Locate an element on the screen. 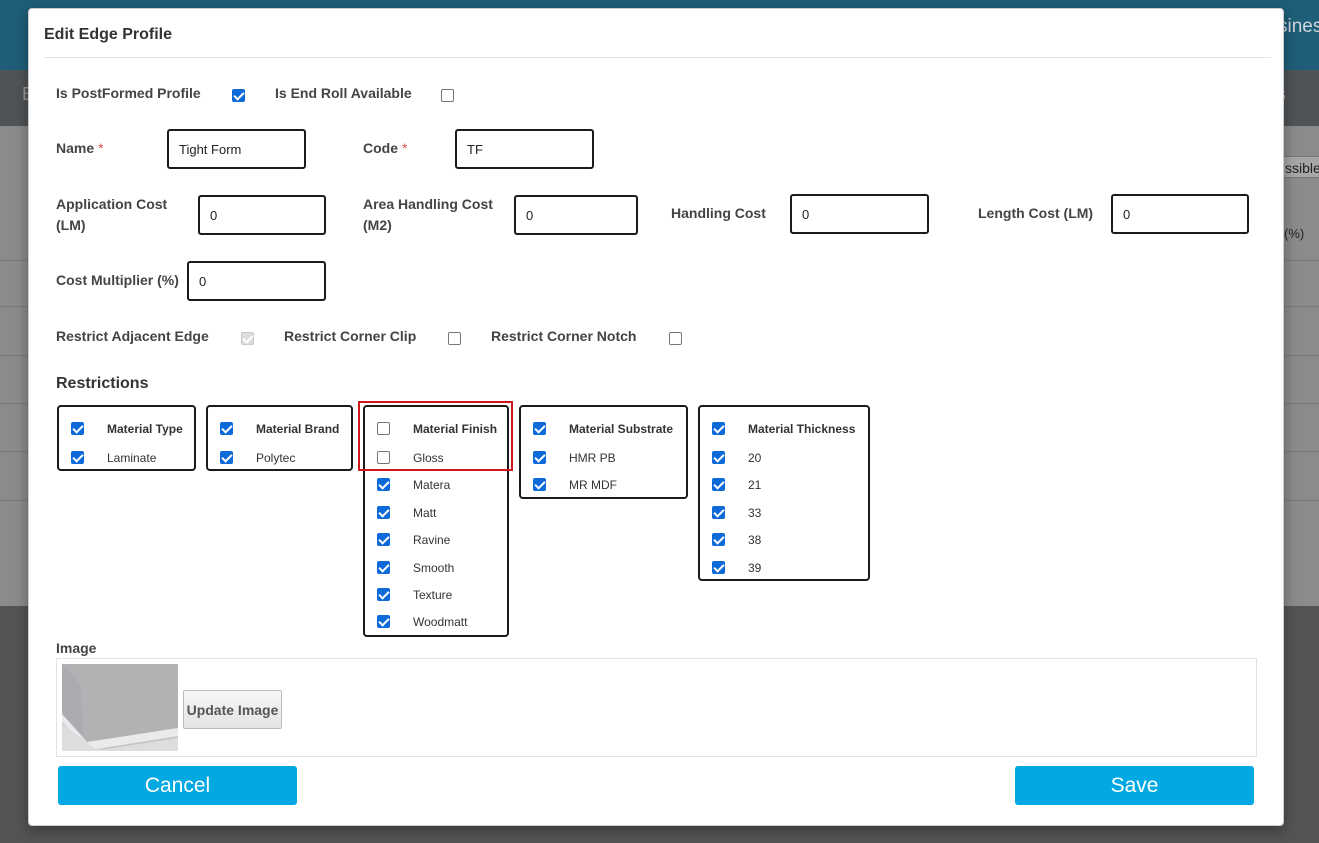 The height and width of the screenshot is (843, 1319). is-postformed-checkbox is located at coordinates (238, 95).